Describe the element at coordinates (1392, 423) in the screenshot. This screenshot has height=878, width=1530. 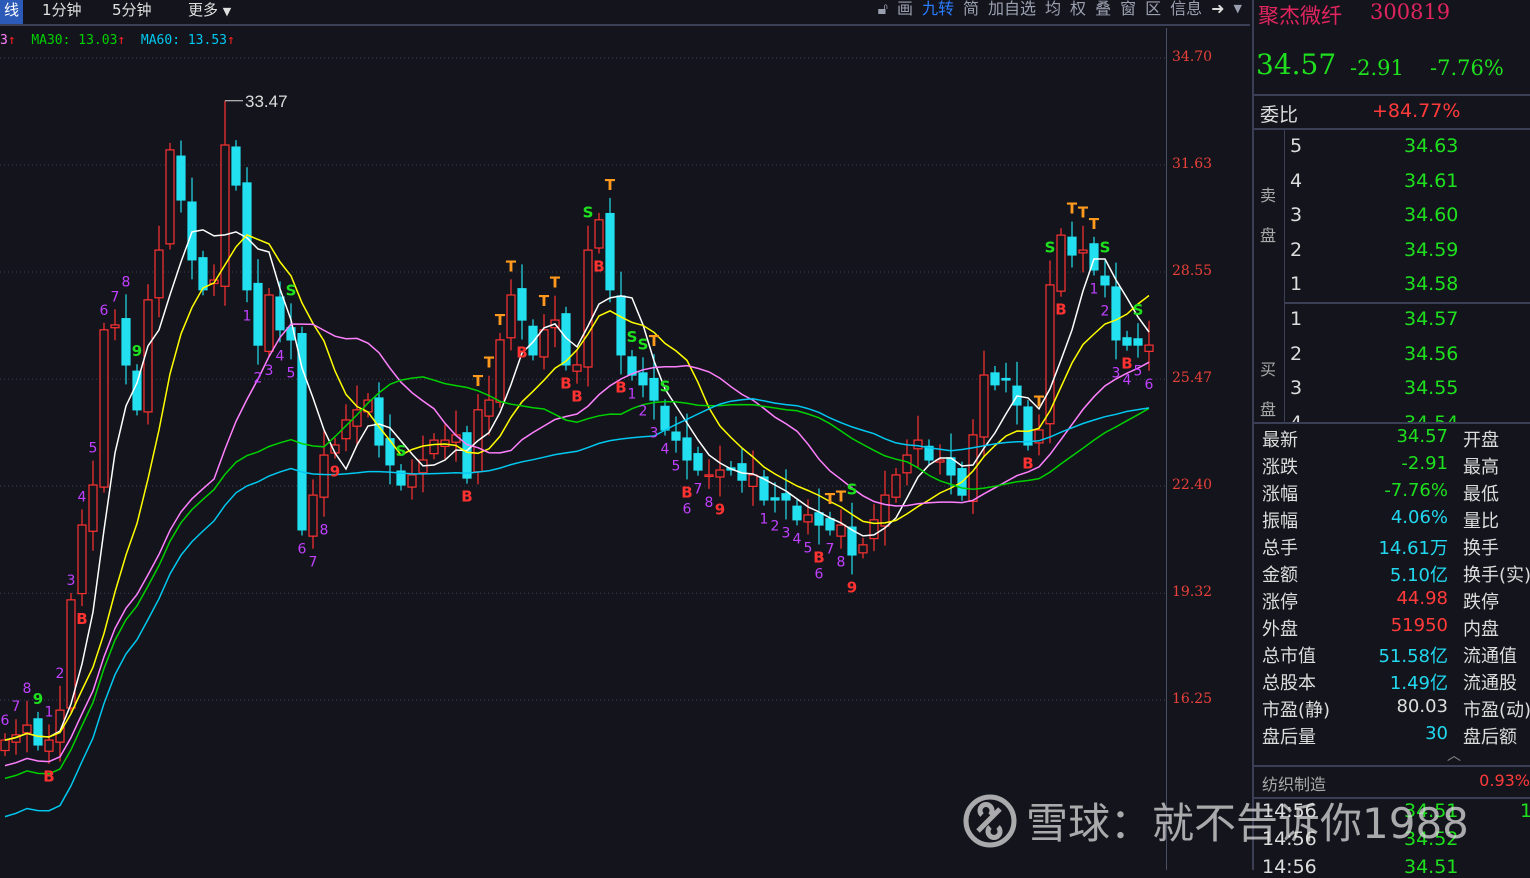
I see `divider` at that location.